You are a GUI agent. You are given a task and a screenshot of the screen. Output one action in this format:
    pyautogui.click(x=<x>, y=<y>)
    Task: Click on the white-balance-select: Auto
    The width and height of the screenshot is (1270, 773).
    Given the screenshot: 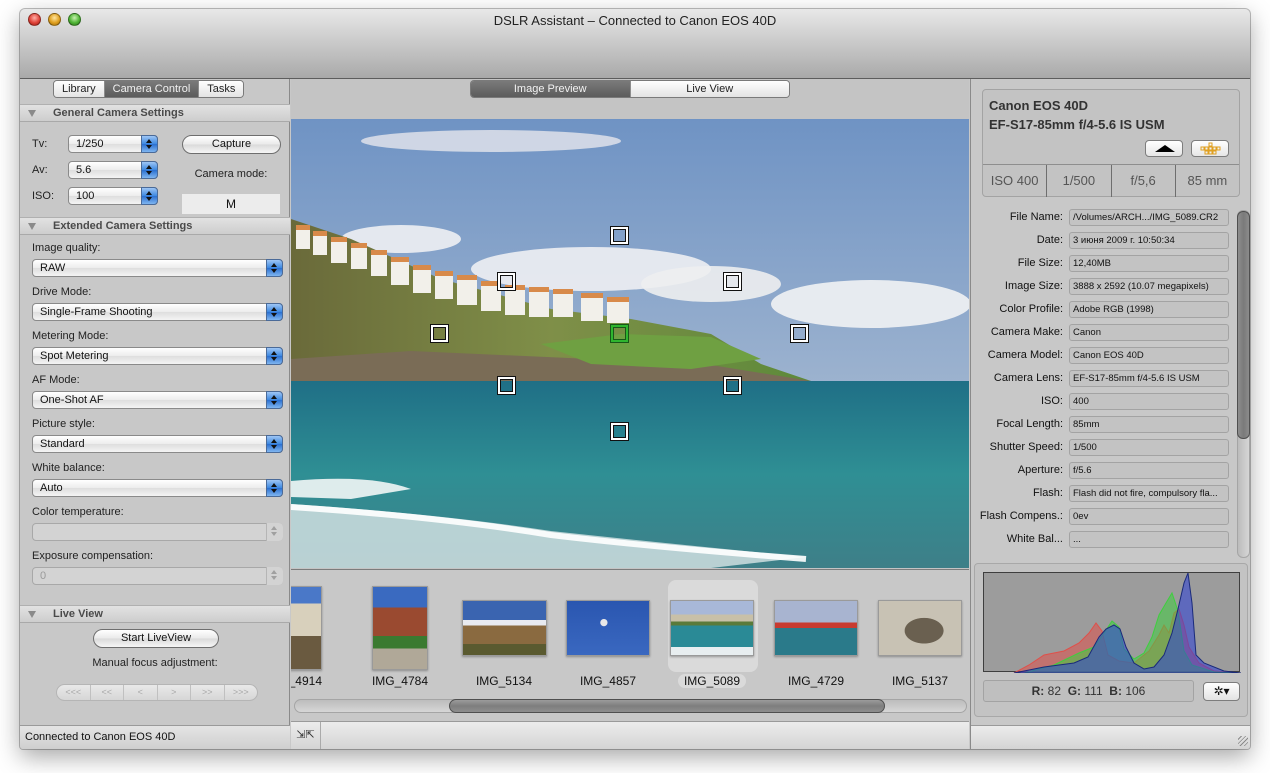 What is the action you would take?
    pyautogui.click(x=157, y=488)
    